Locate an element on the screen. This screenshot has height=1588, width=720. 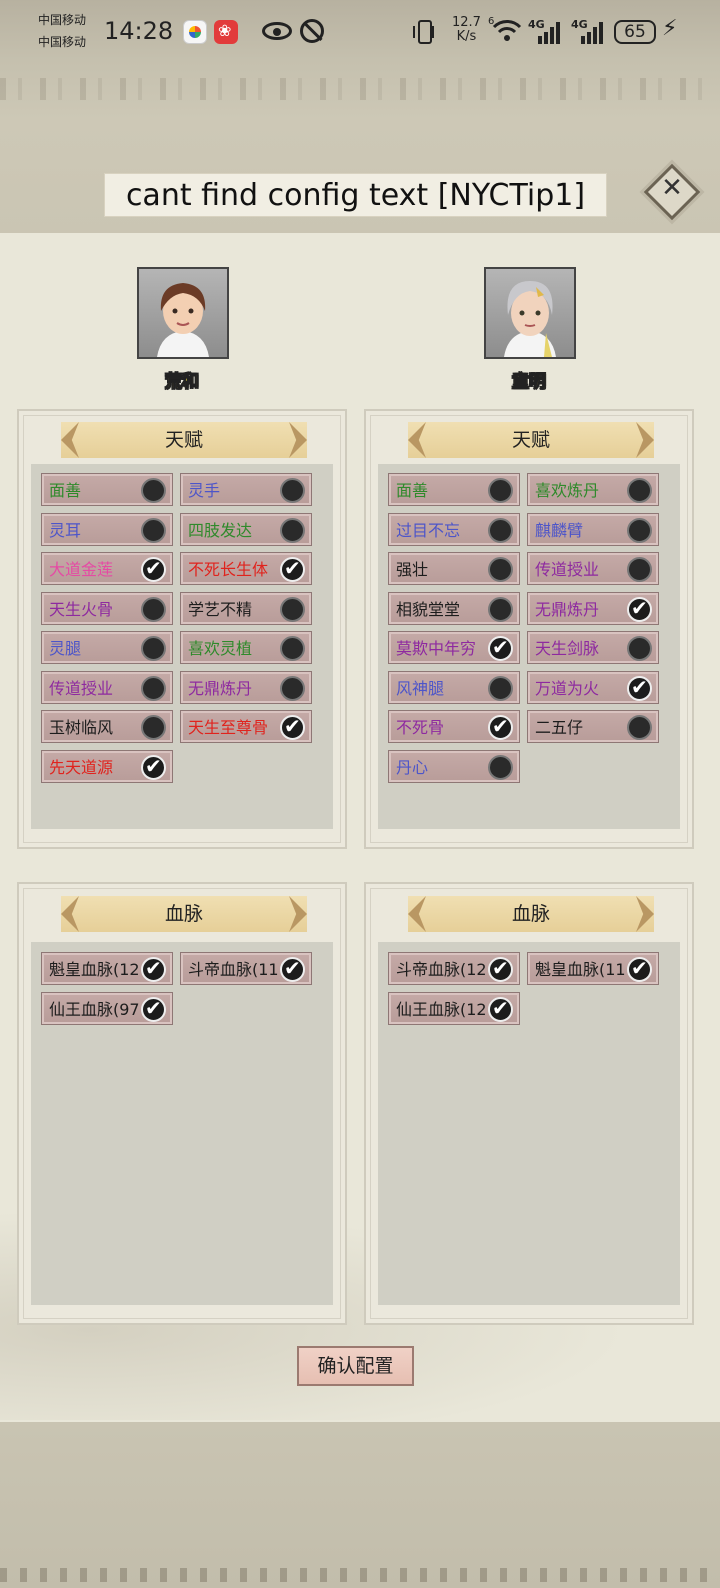
trait-item: 玉树临风 is located at coordinates (107, 726).